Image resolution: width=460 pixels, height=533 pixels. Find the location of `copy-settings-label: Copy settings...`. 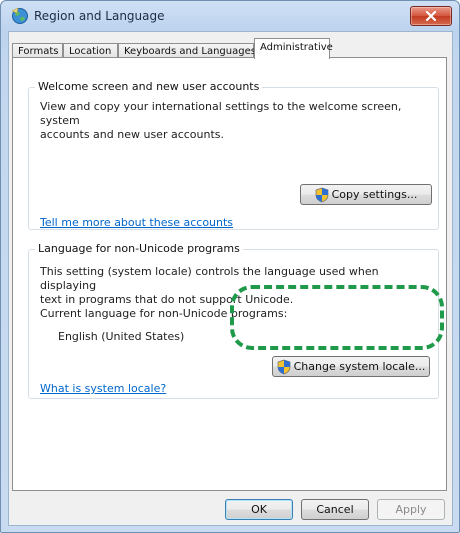

copy-settings-label: Copy settings... is located at coordinates (374, 194).